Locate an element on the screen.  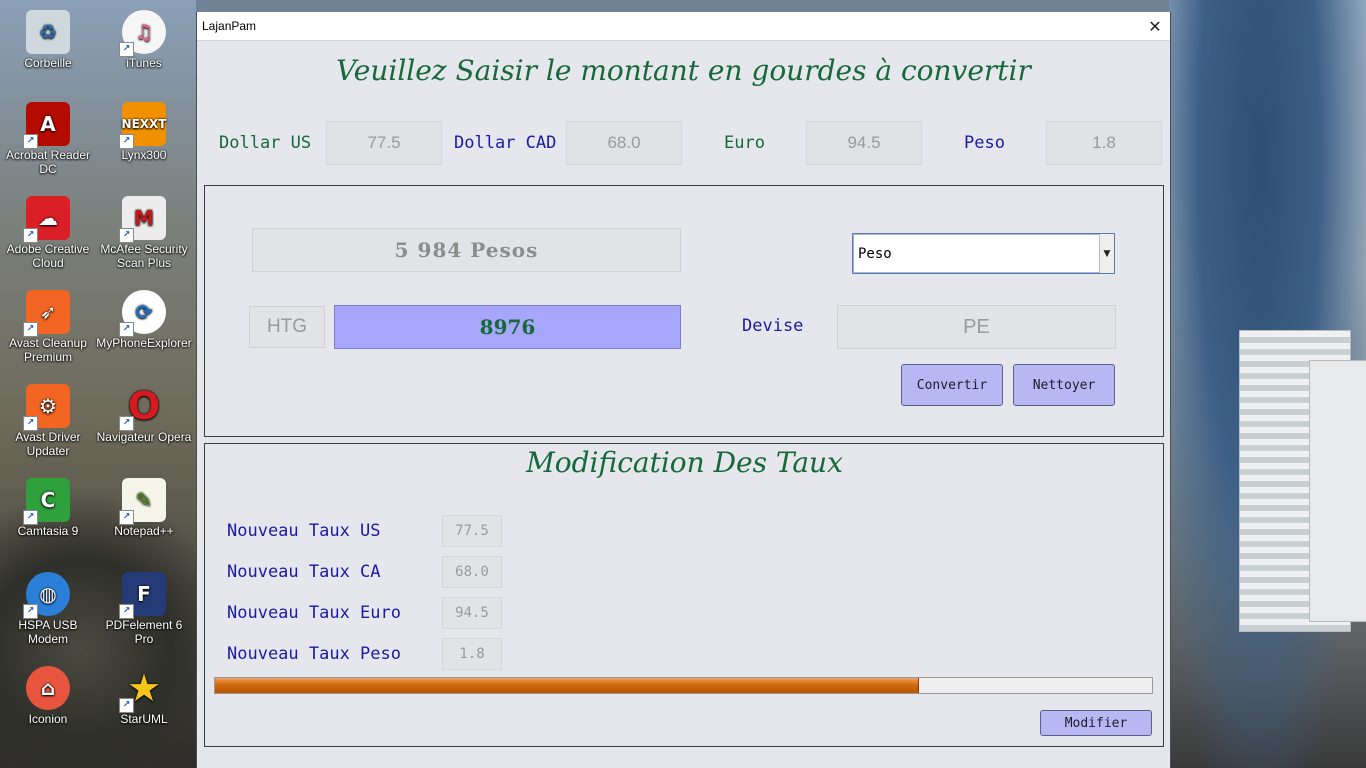
desktop-icon-label: PDFelement 6 Pro is located at coordinates (144, 632).